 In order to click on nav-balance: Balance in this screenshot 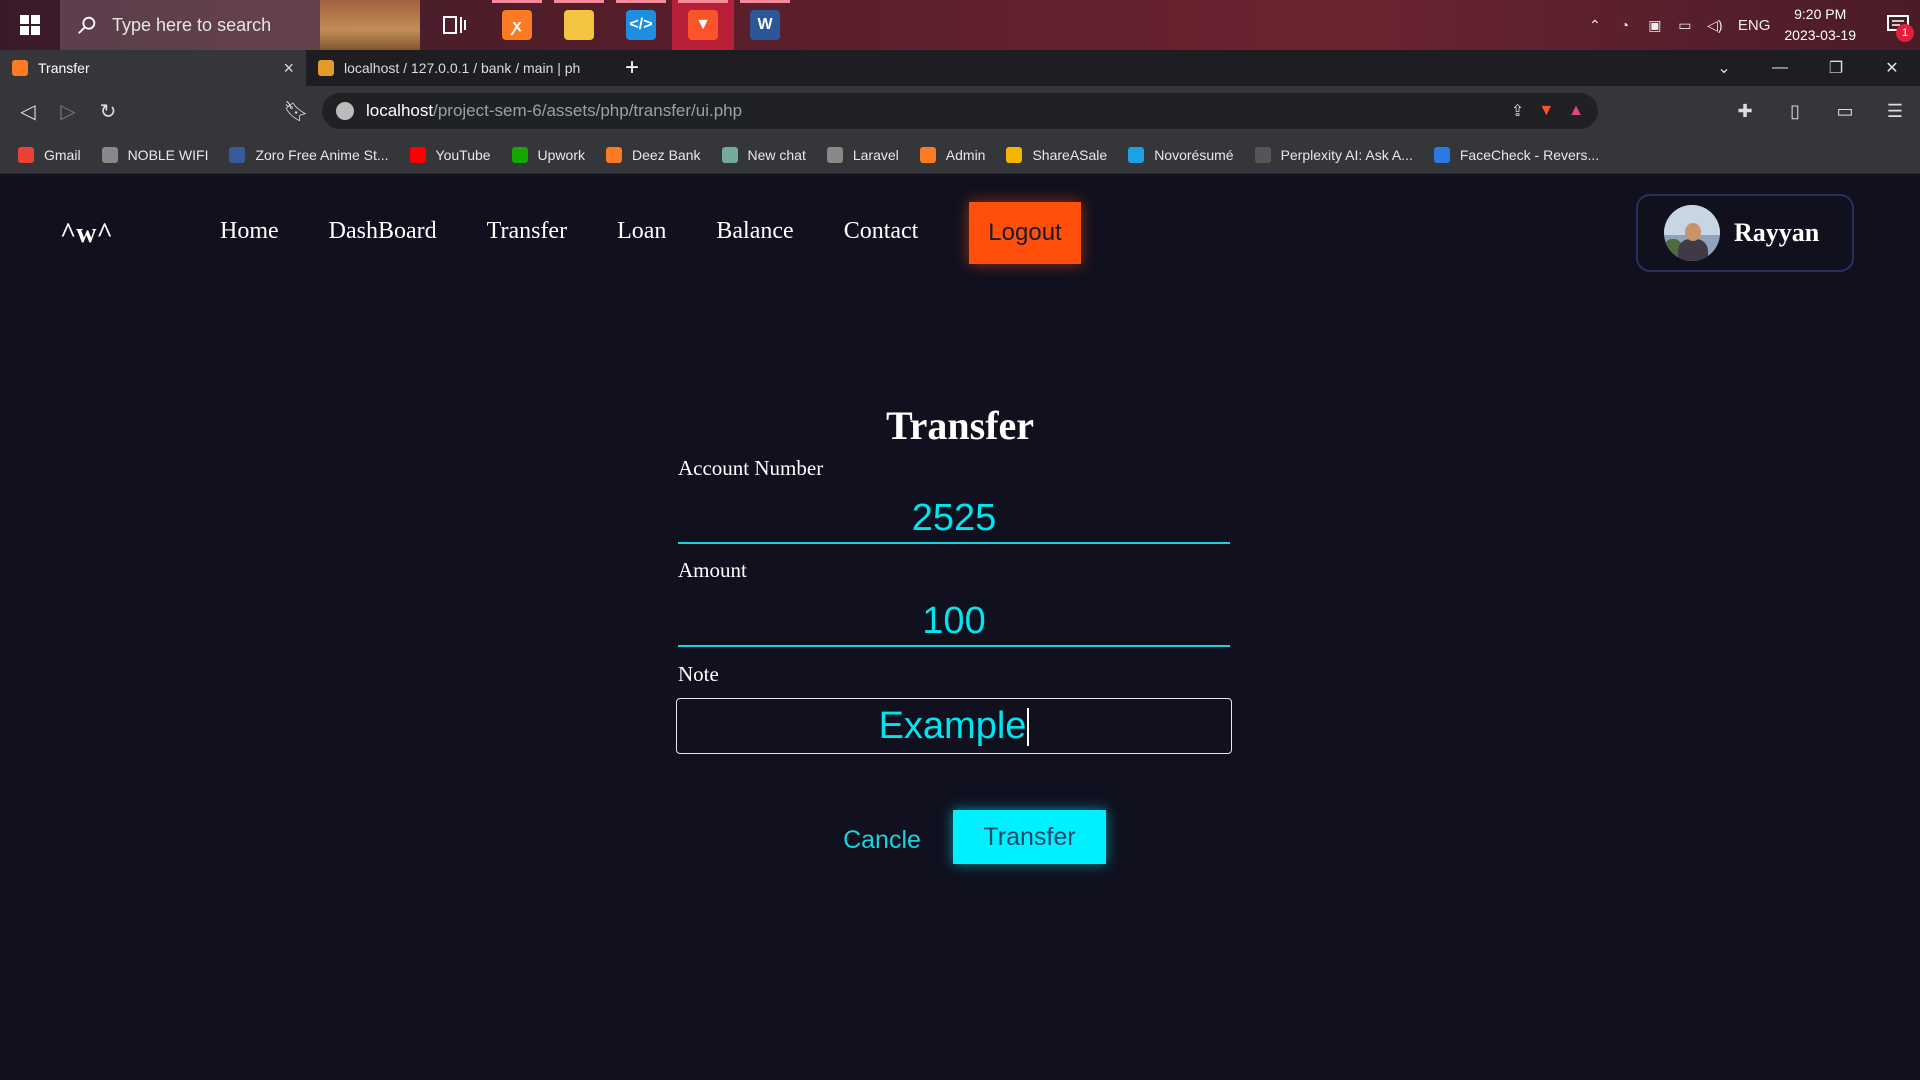, I will do `click(754, 231)`.